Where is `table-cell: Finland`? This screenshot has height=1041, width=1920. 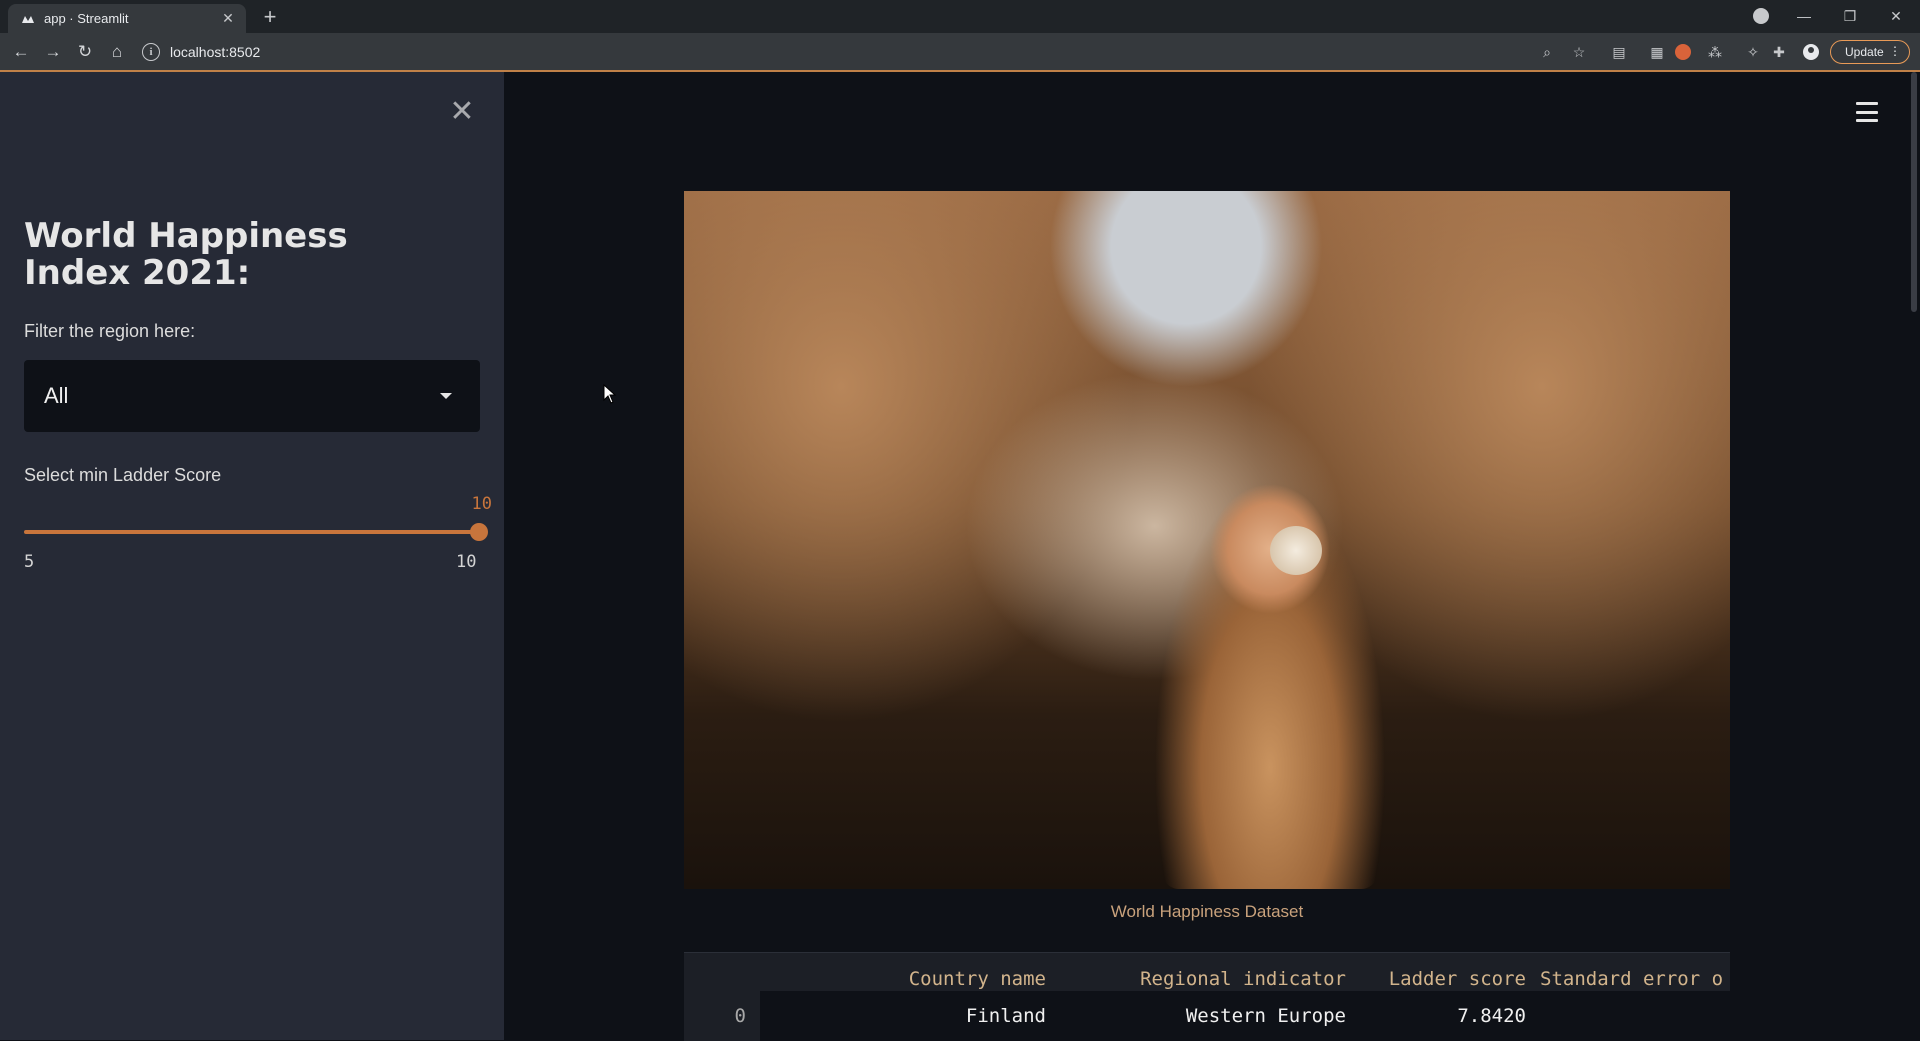 table-cell: Finland is located at coordinates (905, 1016).